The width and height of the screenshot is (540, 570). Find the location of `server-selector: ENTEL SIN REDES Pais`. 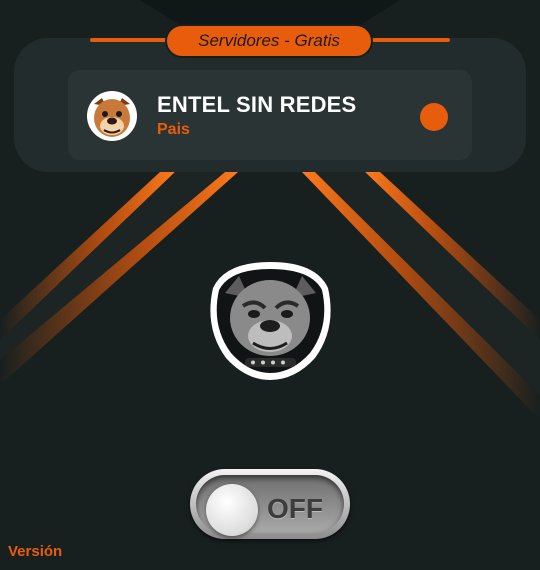

server-selector: ENTEL SIN REDES Pais is located at coordinates (270, 115).